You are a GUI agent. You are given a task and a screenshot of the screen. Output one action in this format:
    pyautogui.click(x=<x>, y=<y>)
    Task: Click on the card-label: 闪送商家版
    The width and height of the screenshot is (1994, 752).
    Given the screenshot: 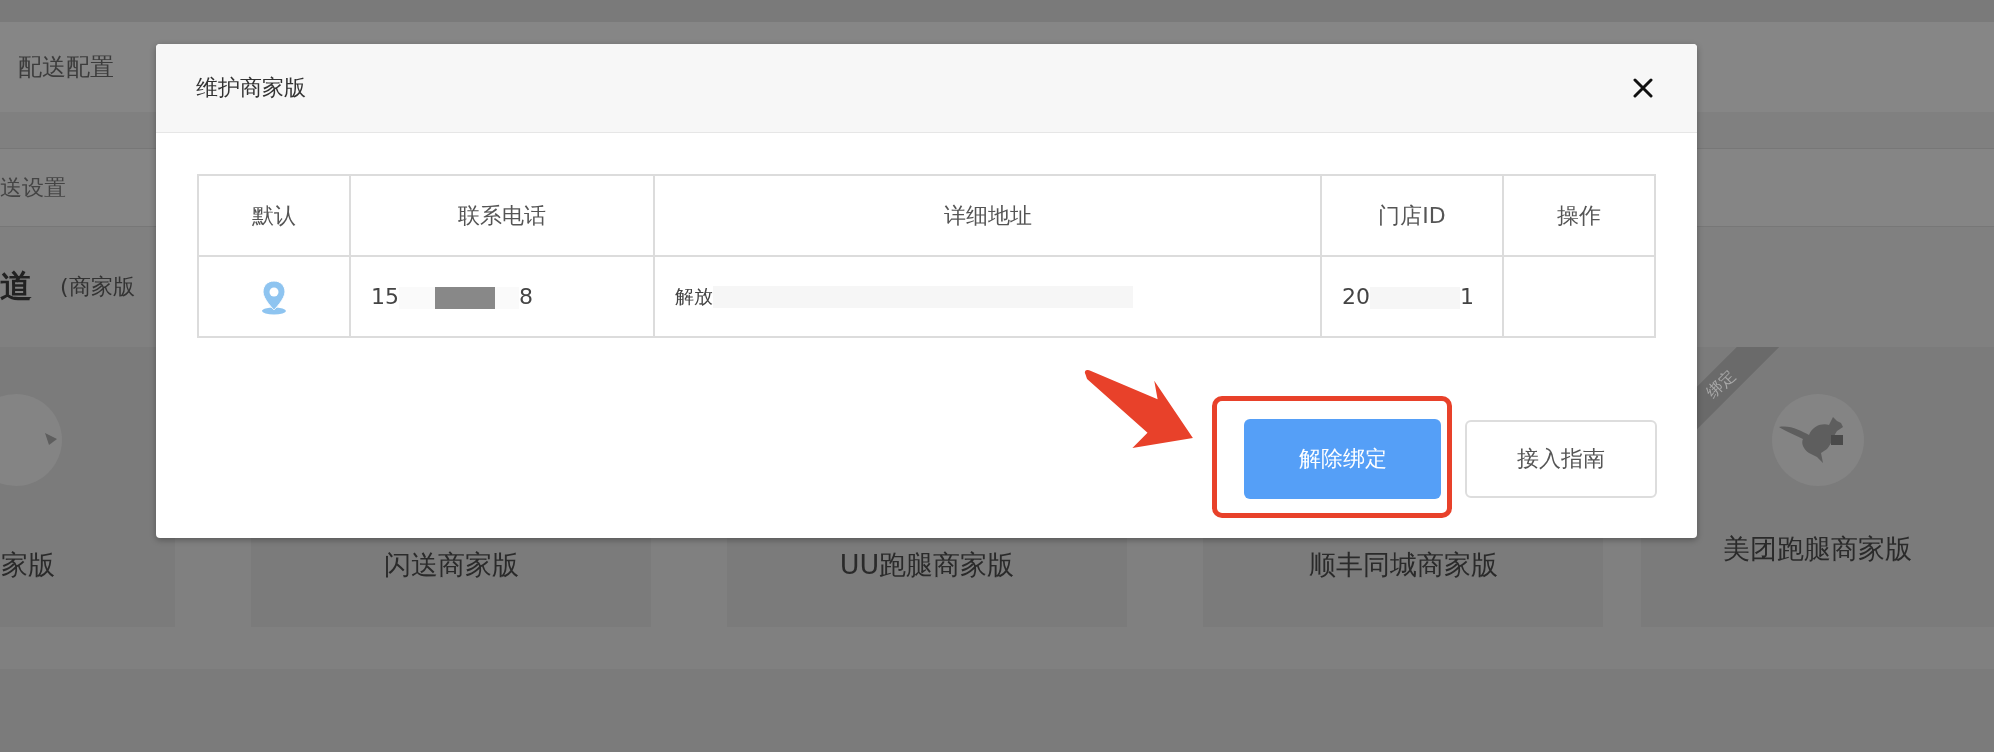 What is the action you would take?
    pyautogui.click(x=451, y=565)
    